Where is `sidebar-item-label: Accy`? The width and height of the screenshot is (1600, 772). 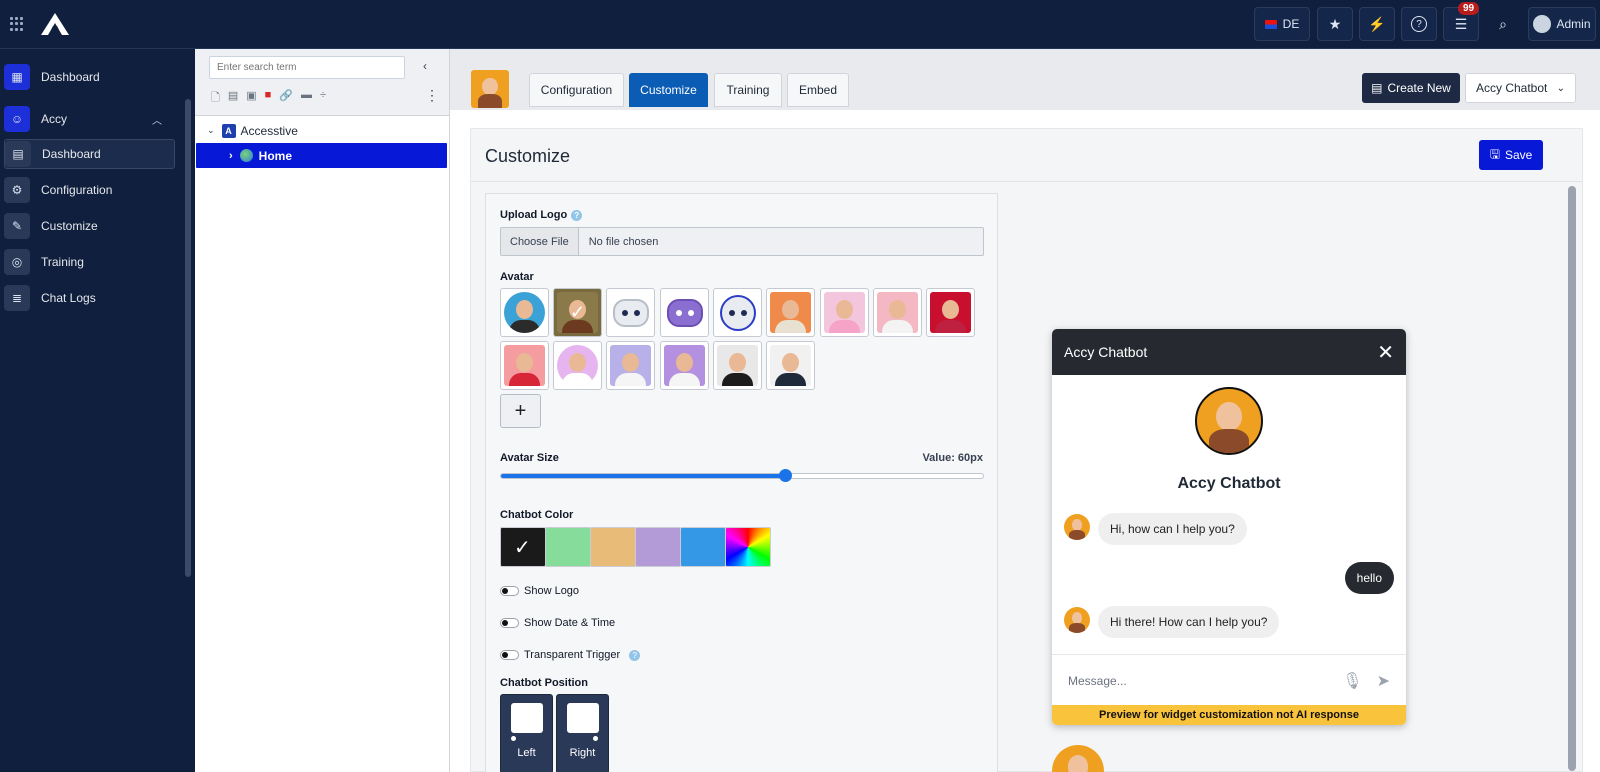
sidebar-item-label: Accy is located at coordinates (54, 119).